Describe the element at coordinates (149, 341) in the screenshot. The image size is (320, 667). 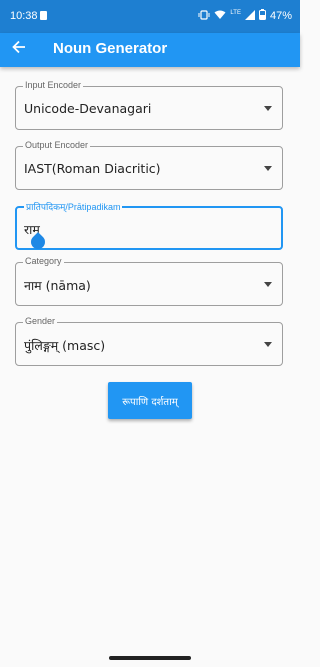
I see `gender-dropdown: Gender पुंलिङ्गम् (masc)` at that location.